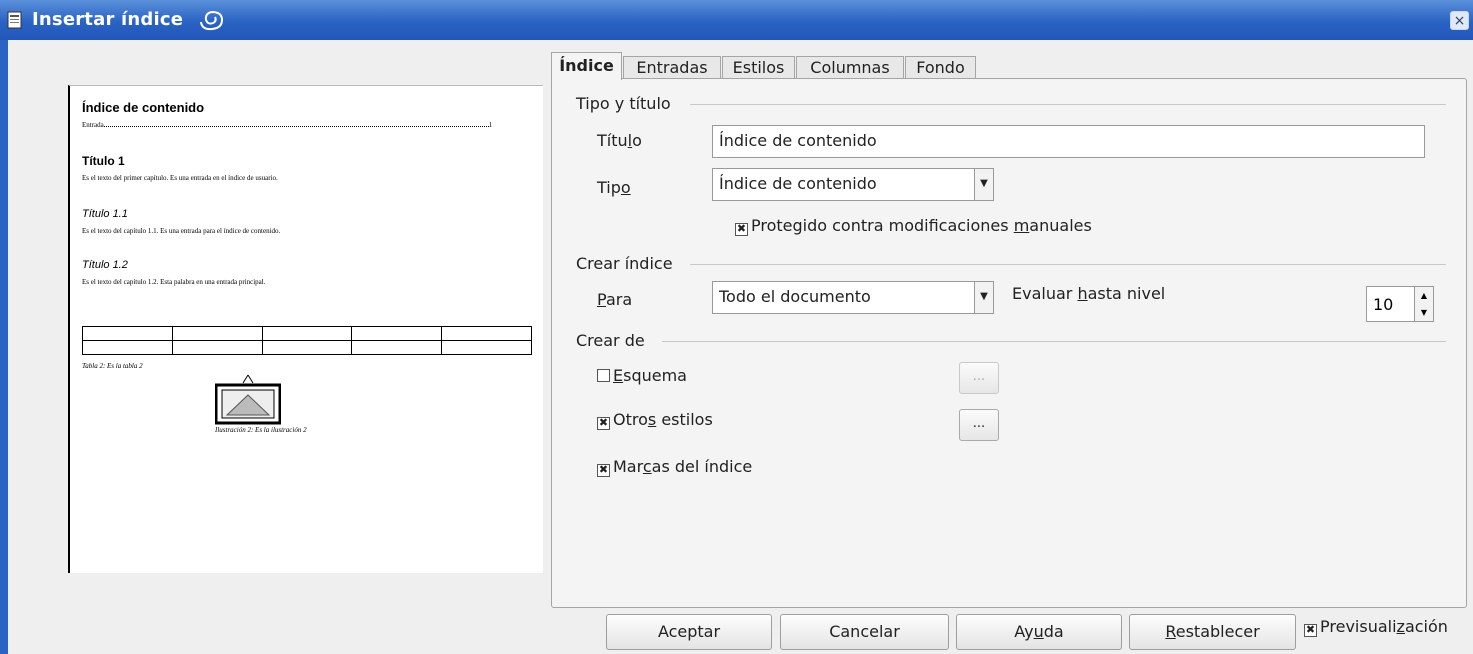  I want to click on help-button: Ayuda, so click(1039, 632).